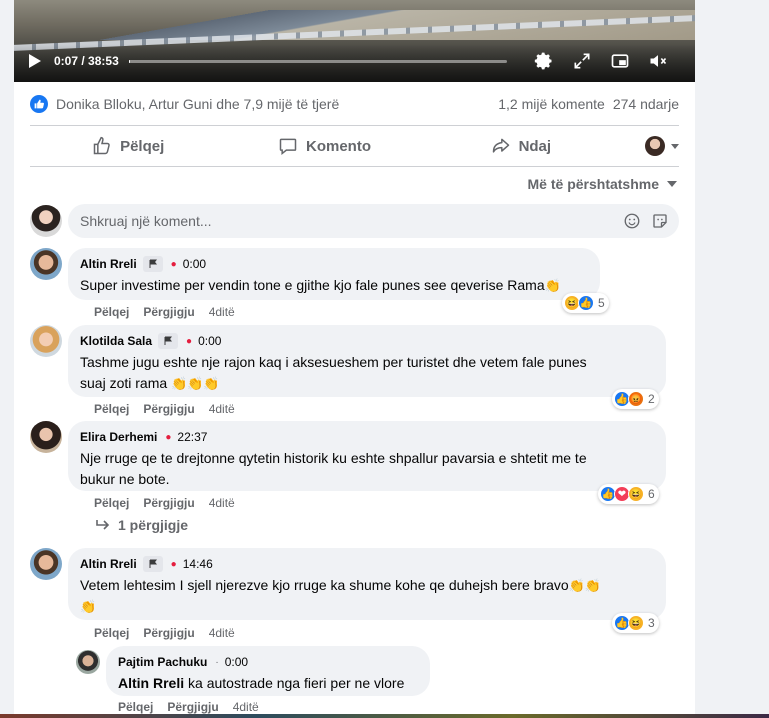  What do you see at coordinates (384, 716) in the screenshot?
I see `bottom-edge` at bounding box center [384, 716].